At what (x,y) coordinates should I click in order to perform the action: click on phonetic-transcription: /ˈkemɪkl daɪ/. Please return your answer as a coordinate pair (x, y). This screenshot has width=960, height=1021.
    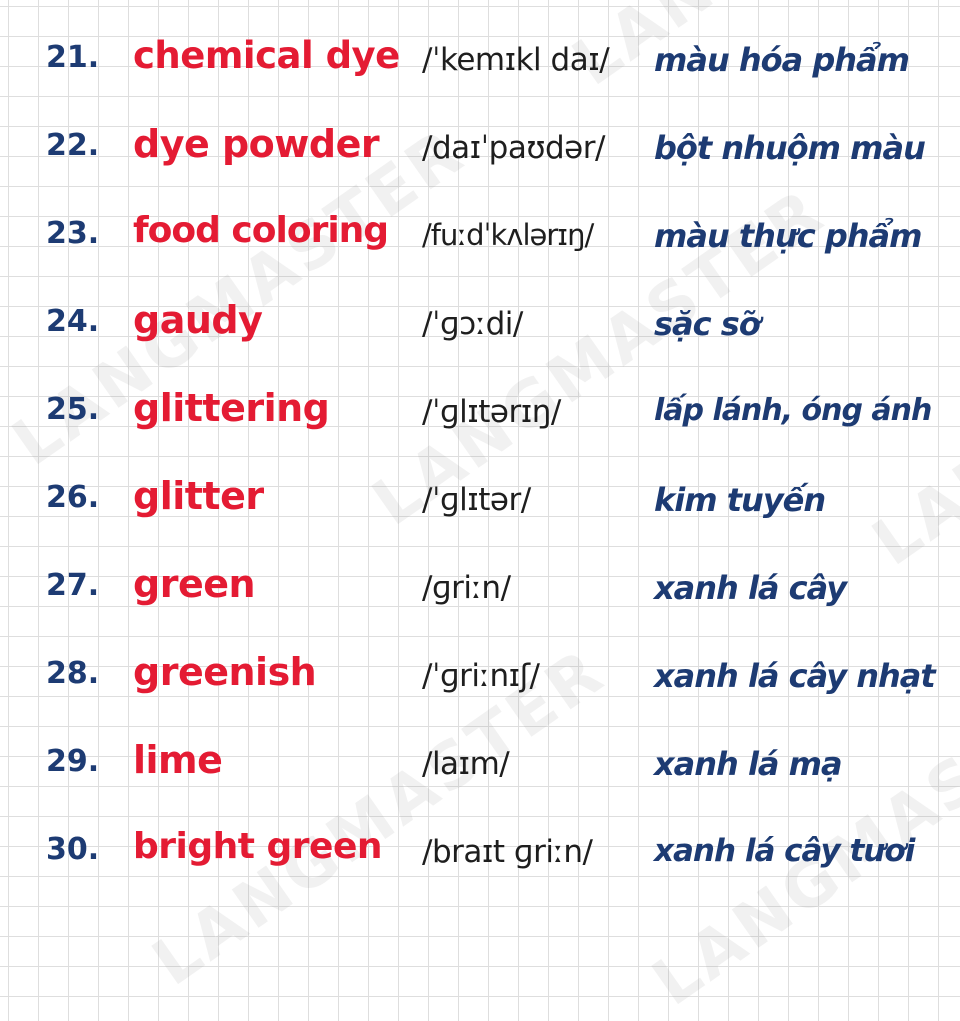
    Looking at the image, I should click on (516, 60).